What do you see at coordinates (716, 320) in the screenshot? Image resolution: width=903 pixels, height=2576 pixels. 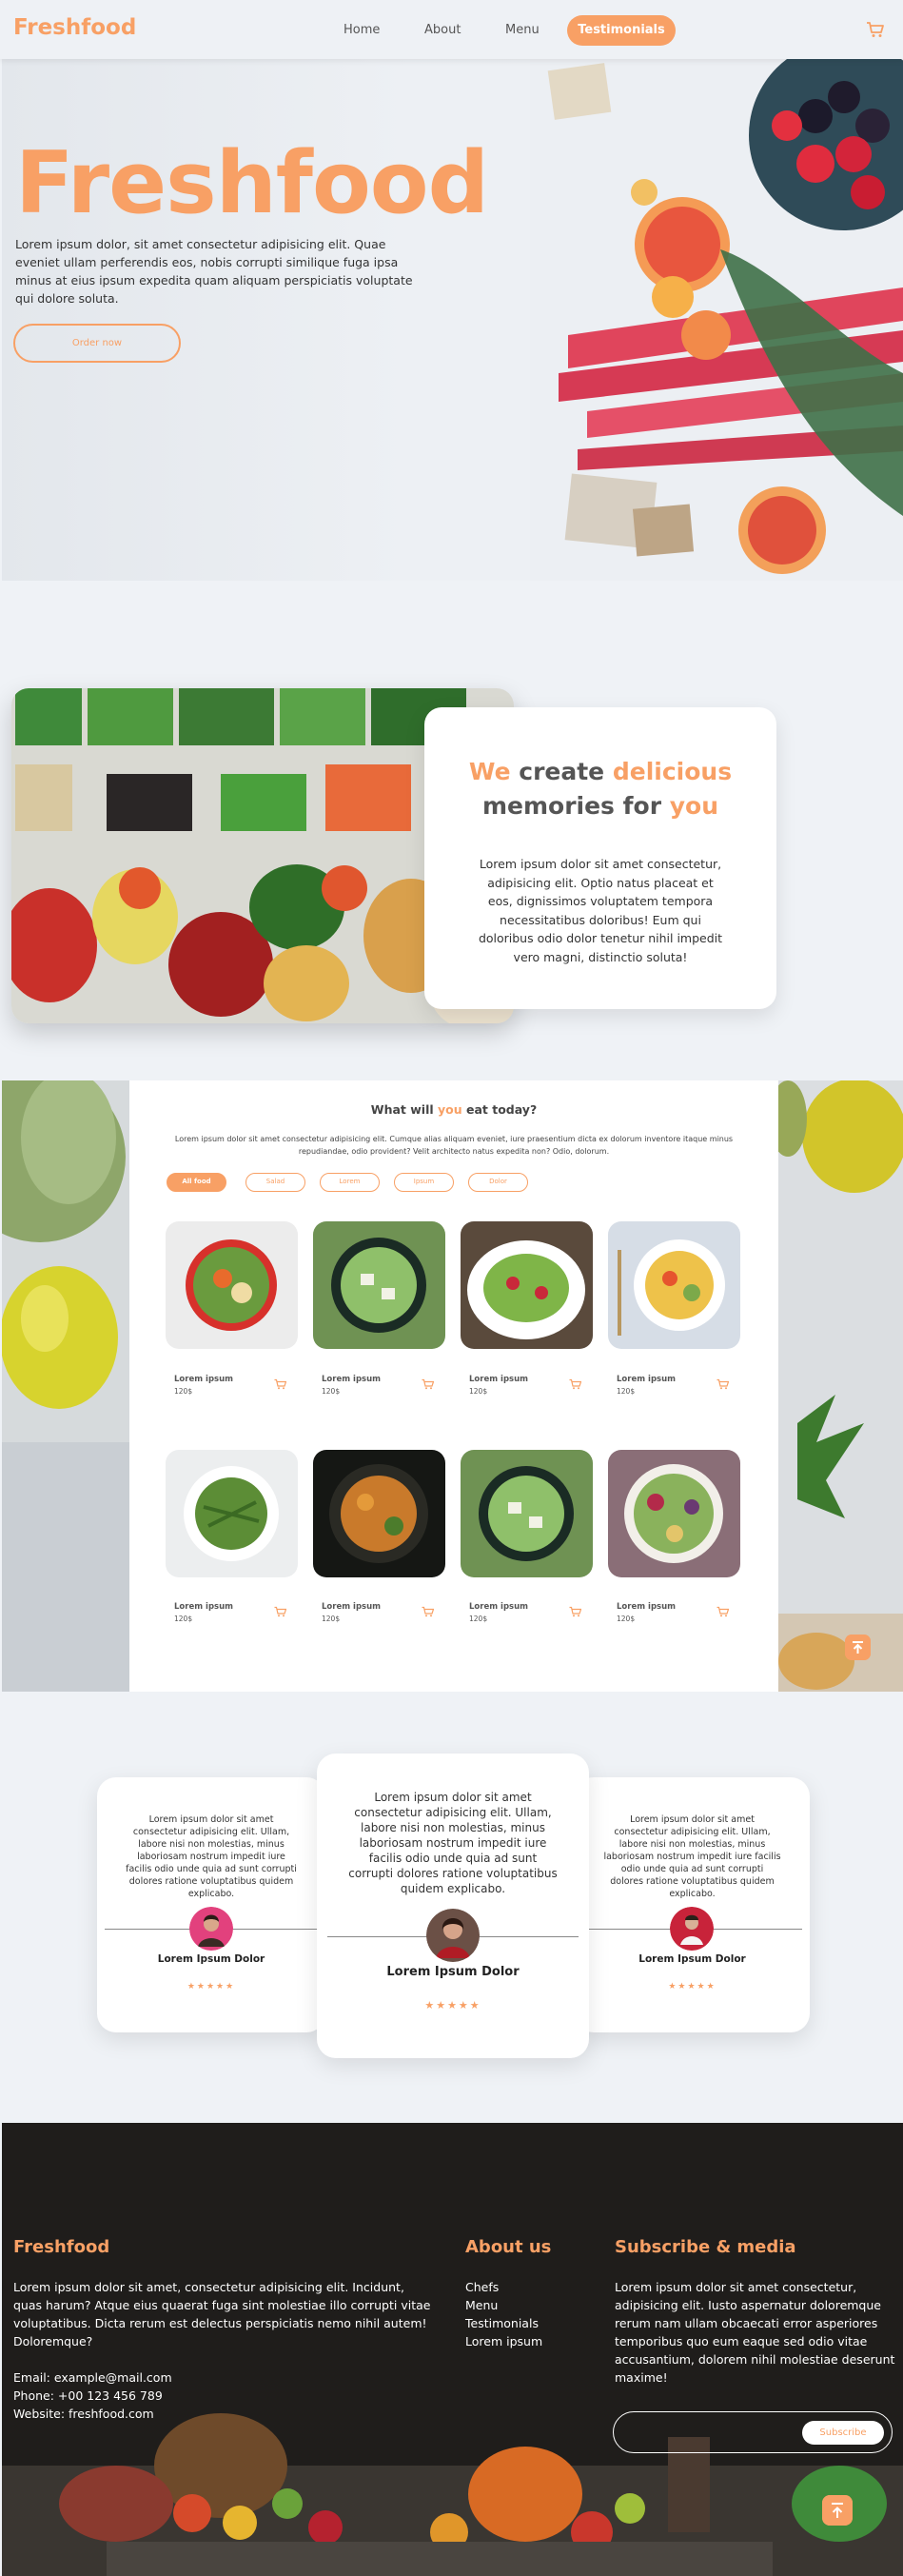 I see `hero-fruit-image` at bounding box center [716, 320].